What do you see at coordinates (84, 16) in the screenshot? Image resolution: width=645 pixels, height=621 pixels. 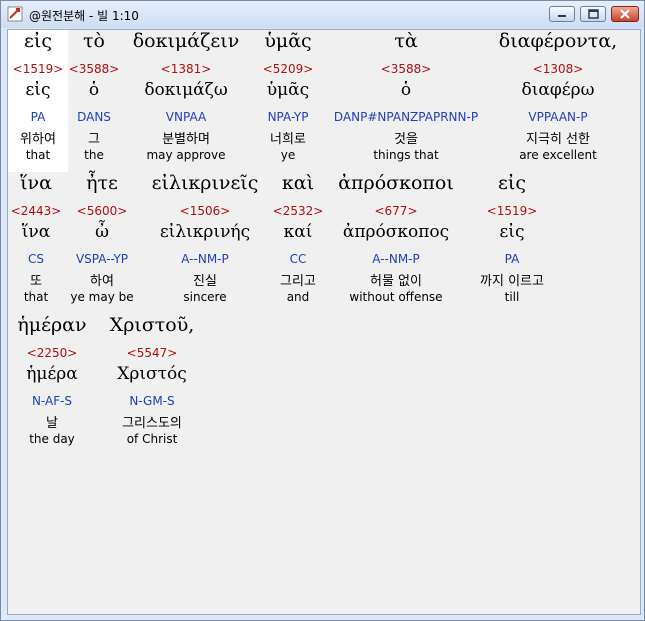 I see `window-title: @원전분해 - 빌 1:10` at bounding box center [84, 16].